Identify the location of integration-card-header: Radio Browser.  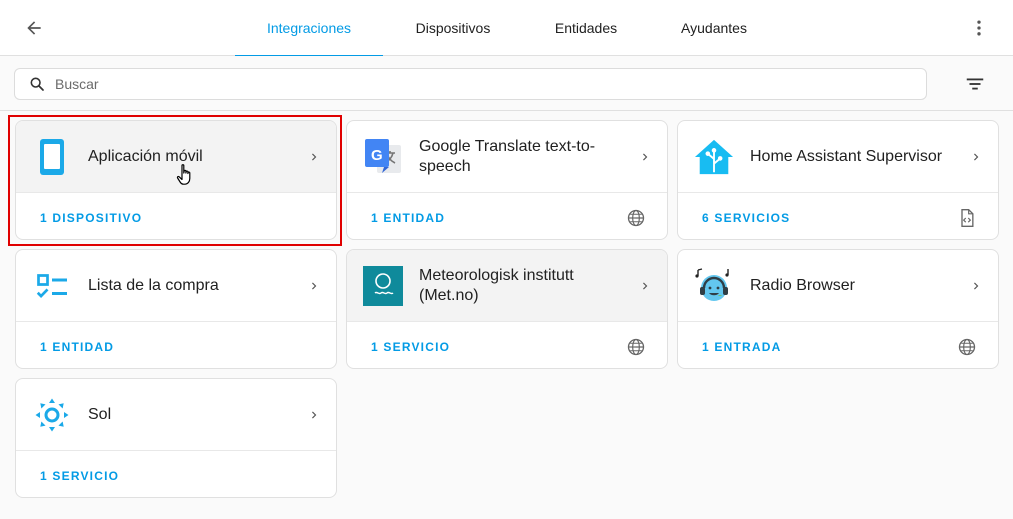
(838, 286).